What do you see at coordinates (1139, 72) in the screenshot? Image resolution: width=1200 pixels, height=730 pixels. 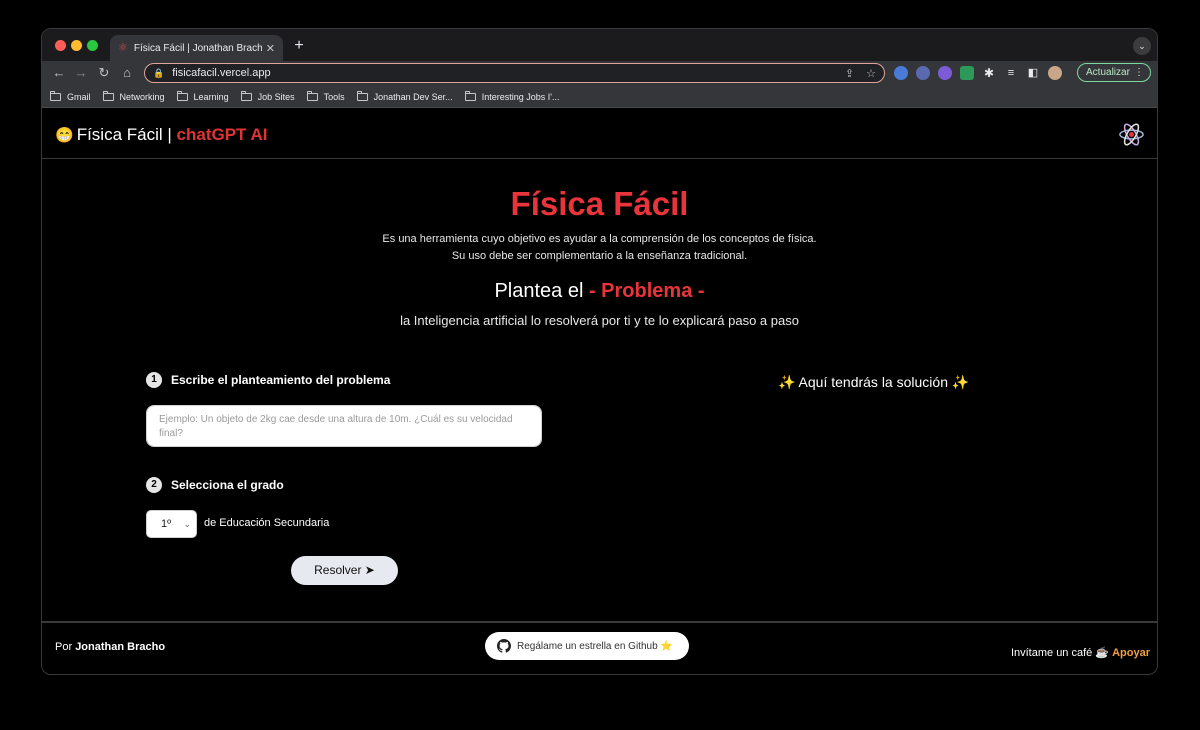 I see `menu-dots-icon: ⋮` at bounding box center [1139, 72].